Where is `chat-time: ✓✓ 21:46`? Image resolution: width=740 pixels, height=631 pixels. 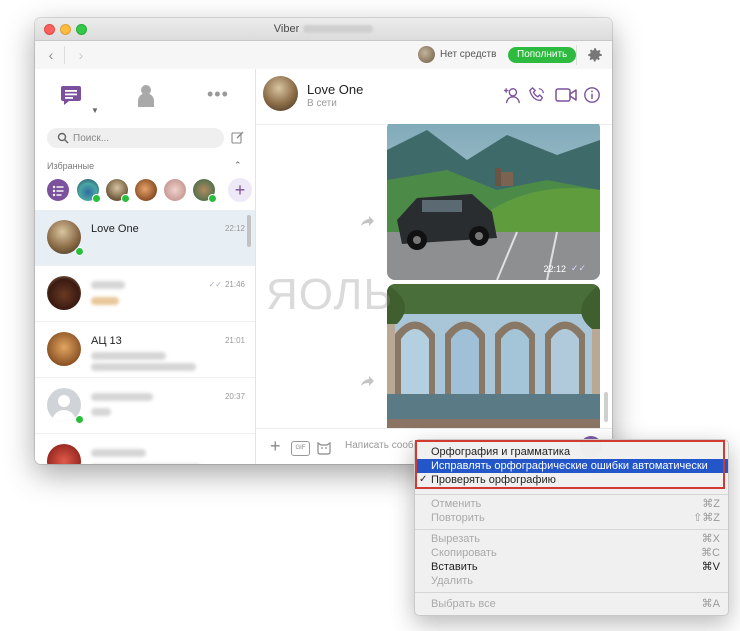 chat-time: ✓✓ 21:46 is located at coordinates (226, 284).